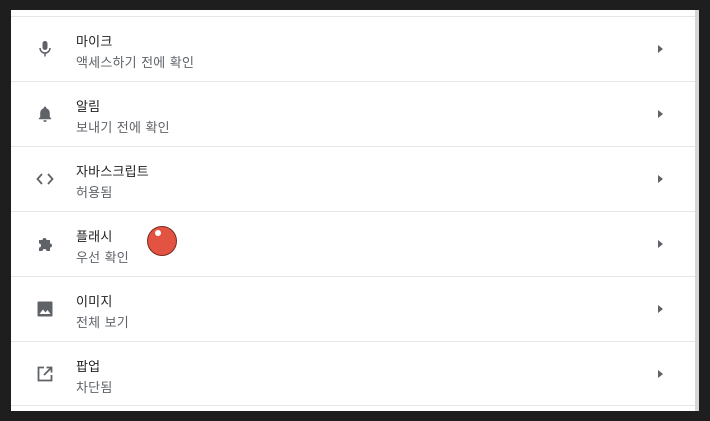  Describe the element at coordinates (94, 42) in the screenshot. I see `settings-row-title: 마이크` at that location.